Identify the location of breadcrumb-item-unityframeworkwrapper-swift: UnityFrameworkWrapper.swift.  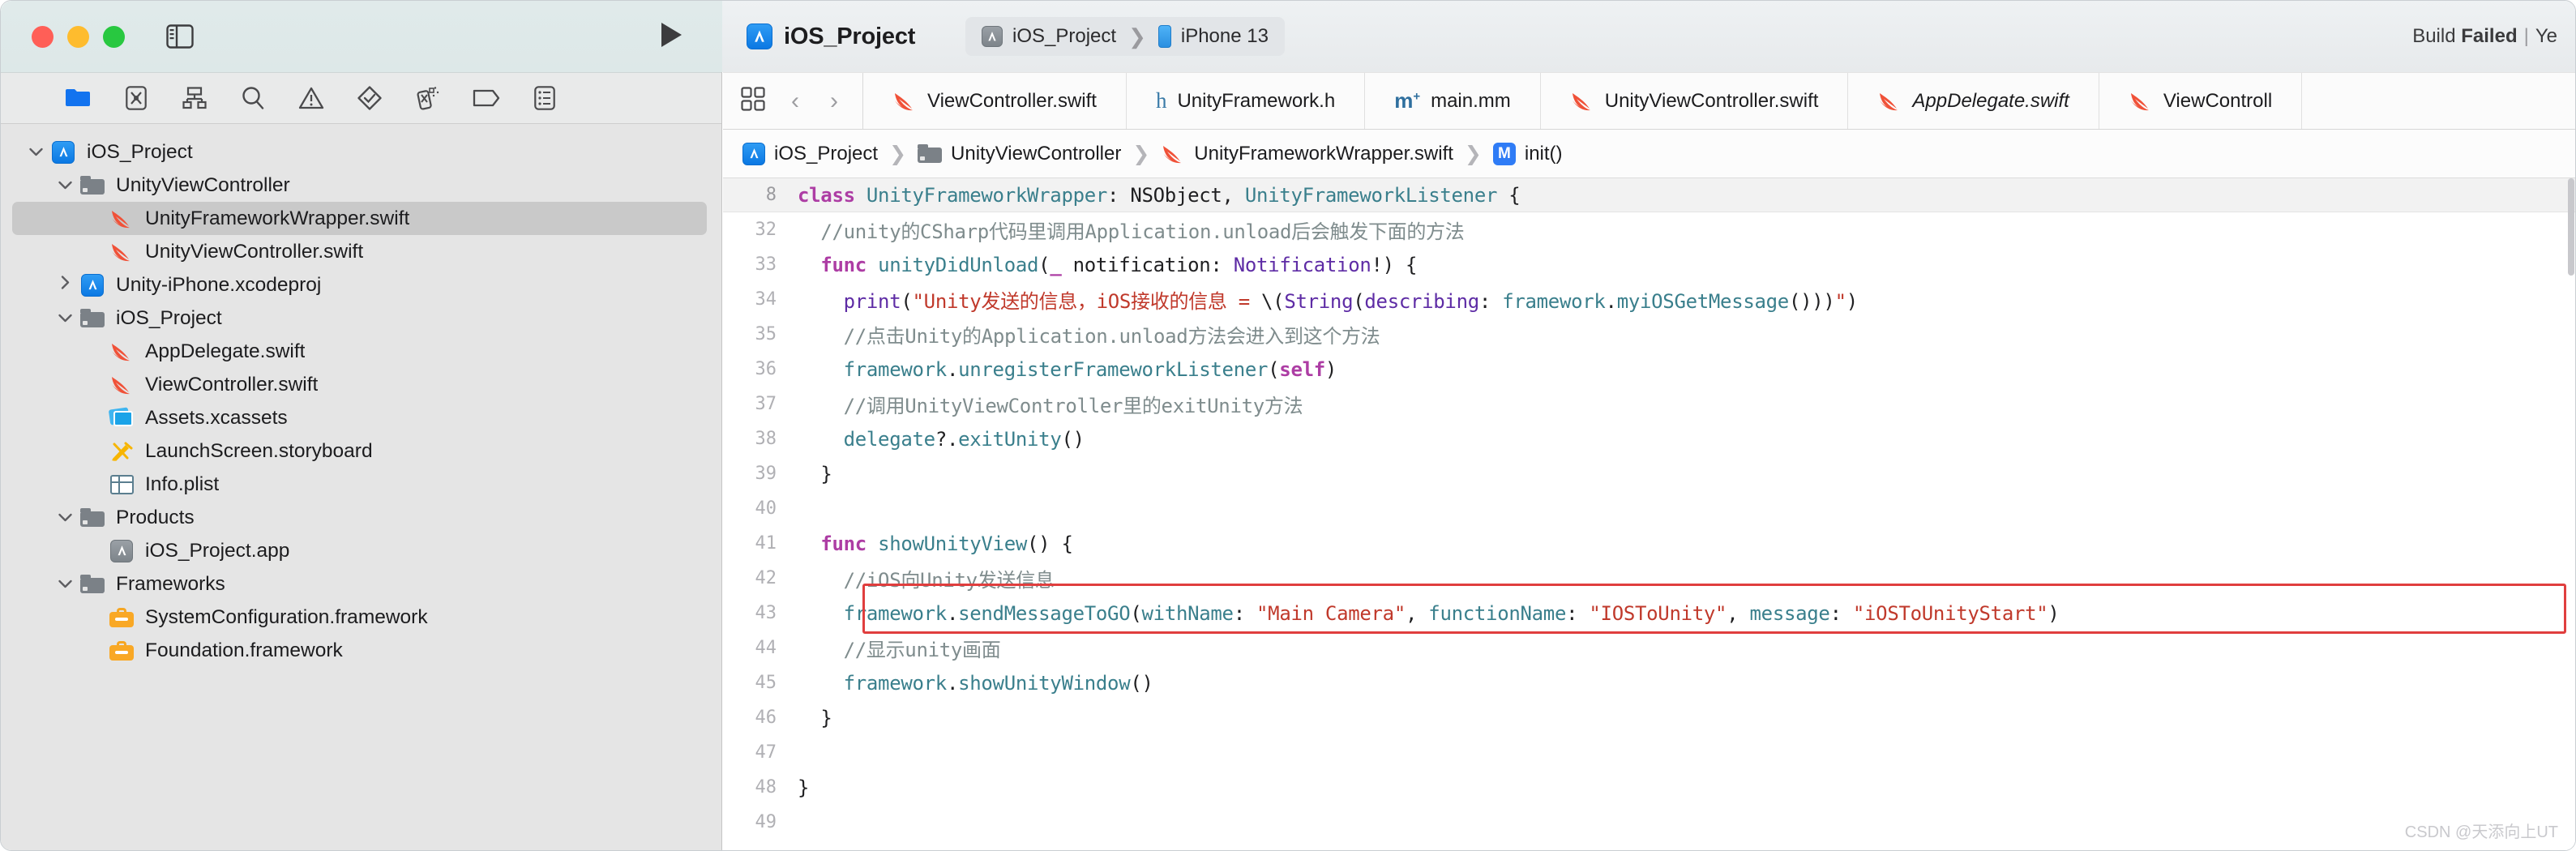
(1307, 154).